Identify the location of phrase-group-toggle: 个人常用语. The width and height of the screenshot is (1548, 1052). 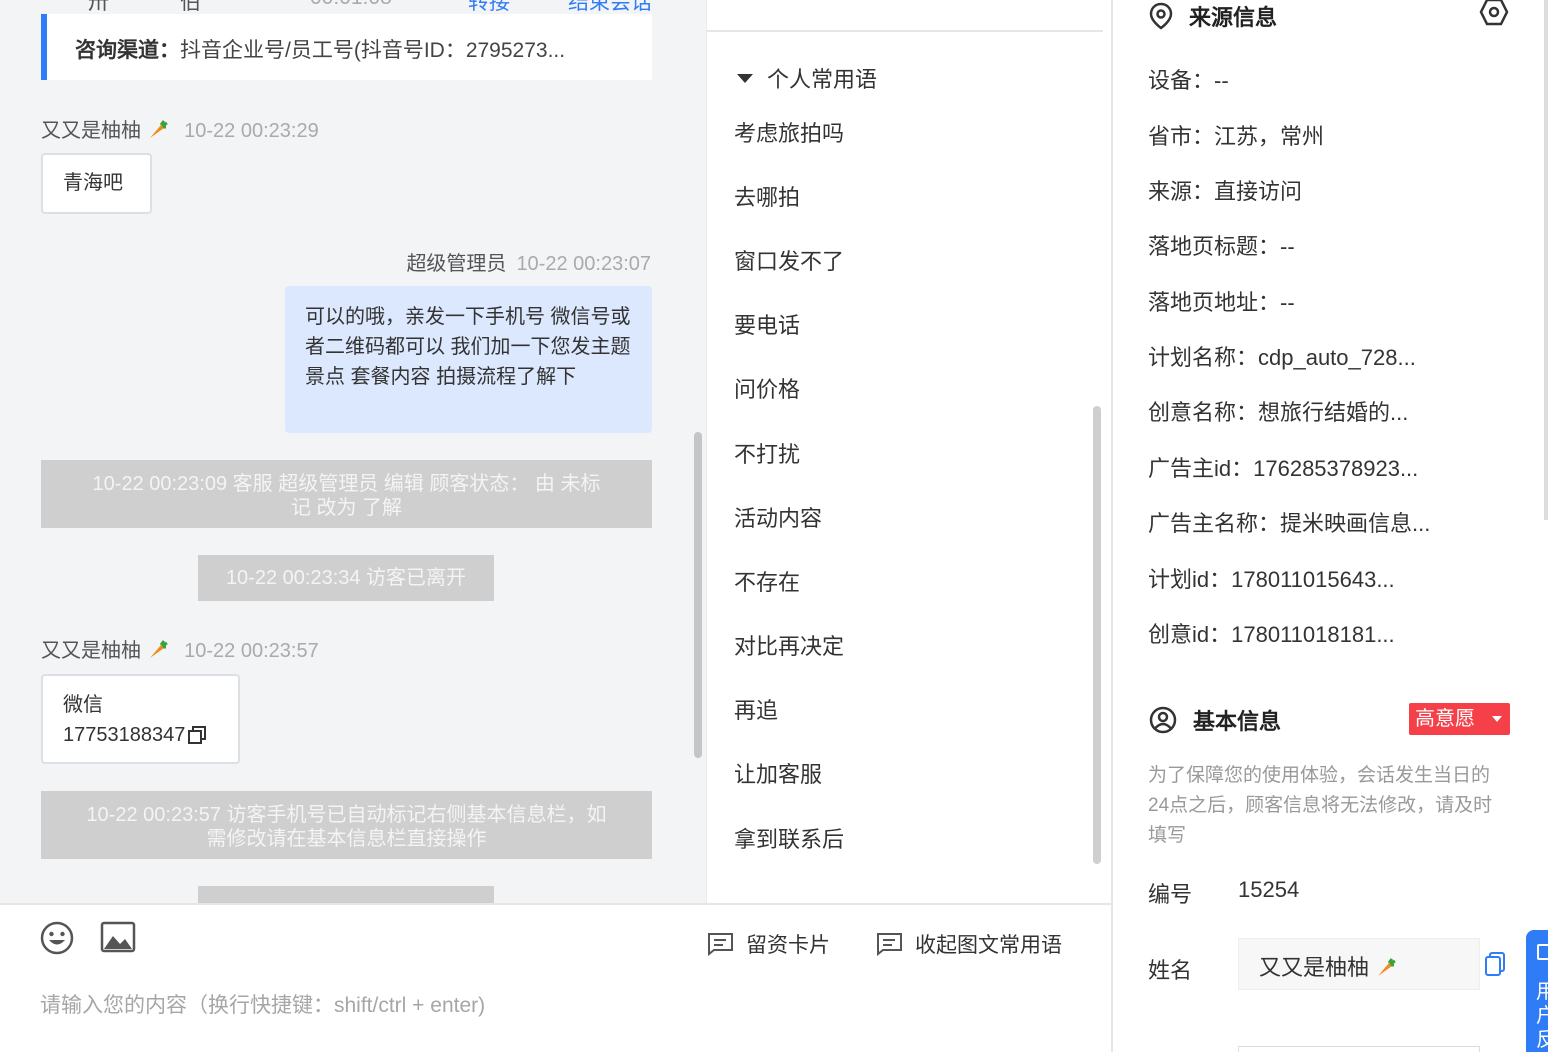
(807, 78).